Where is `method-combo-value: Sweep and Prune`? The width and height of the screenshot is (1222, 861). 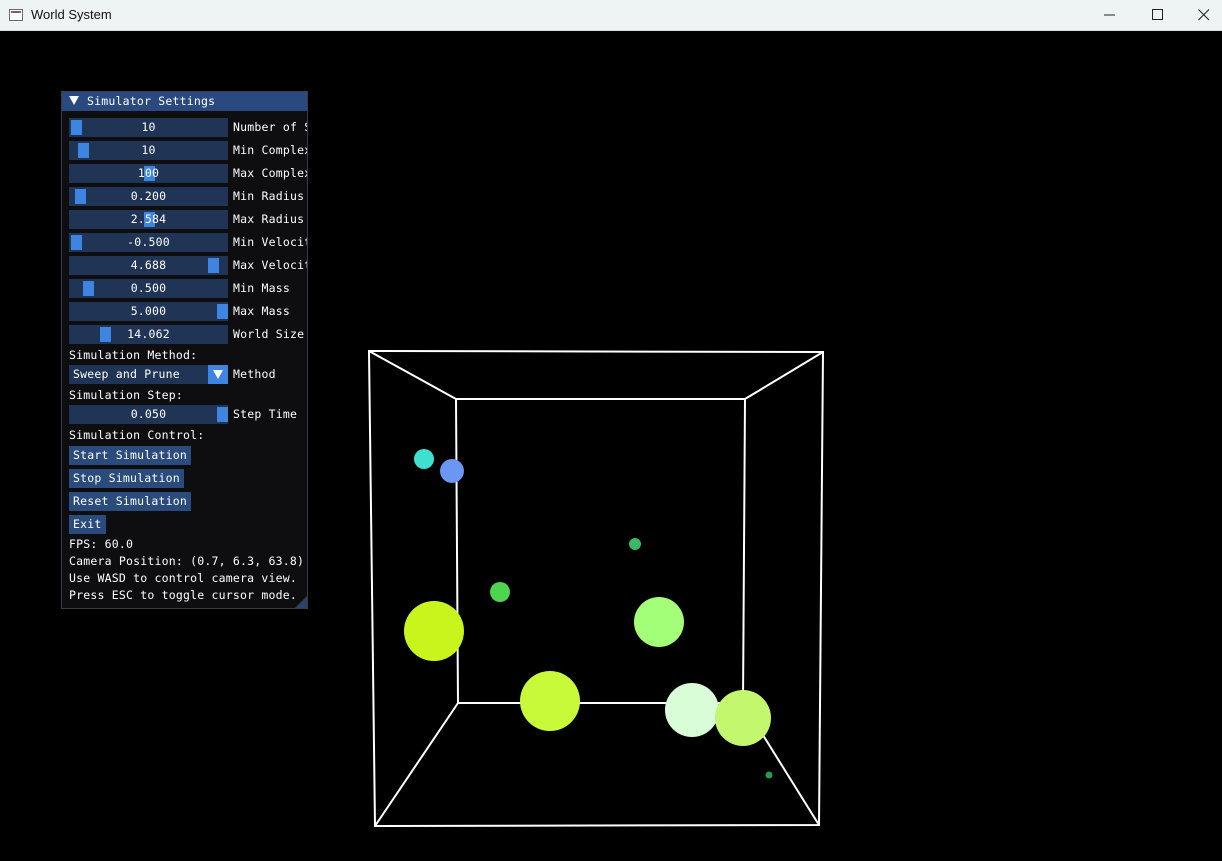
method-combo-value: Sweep and Prune is located at coordinates (126, 374).